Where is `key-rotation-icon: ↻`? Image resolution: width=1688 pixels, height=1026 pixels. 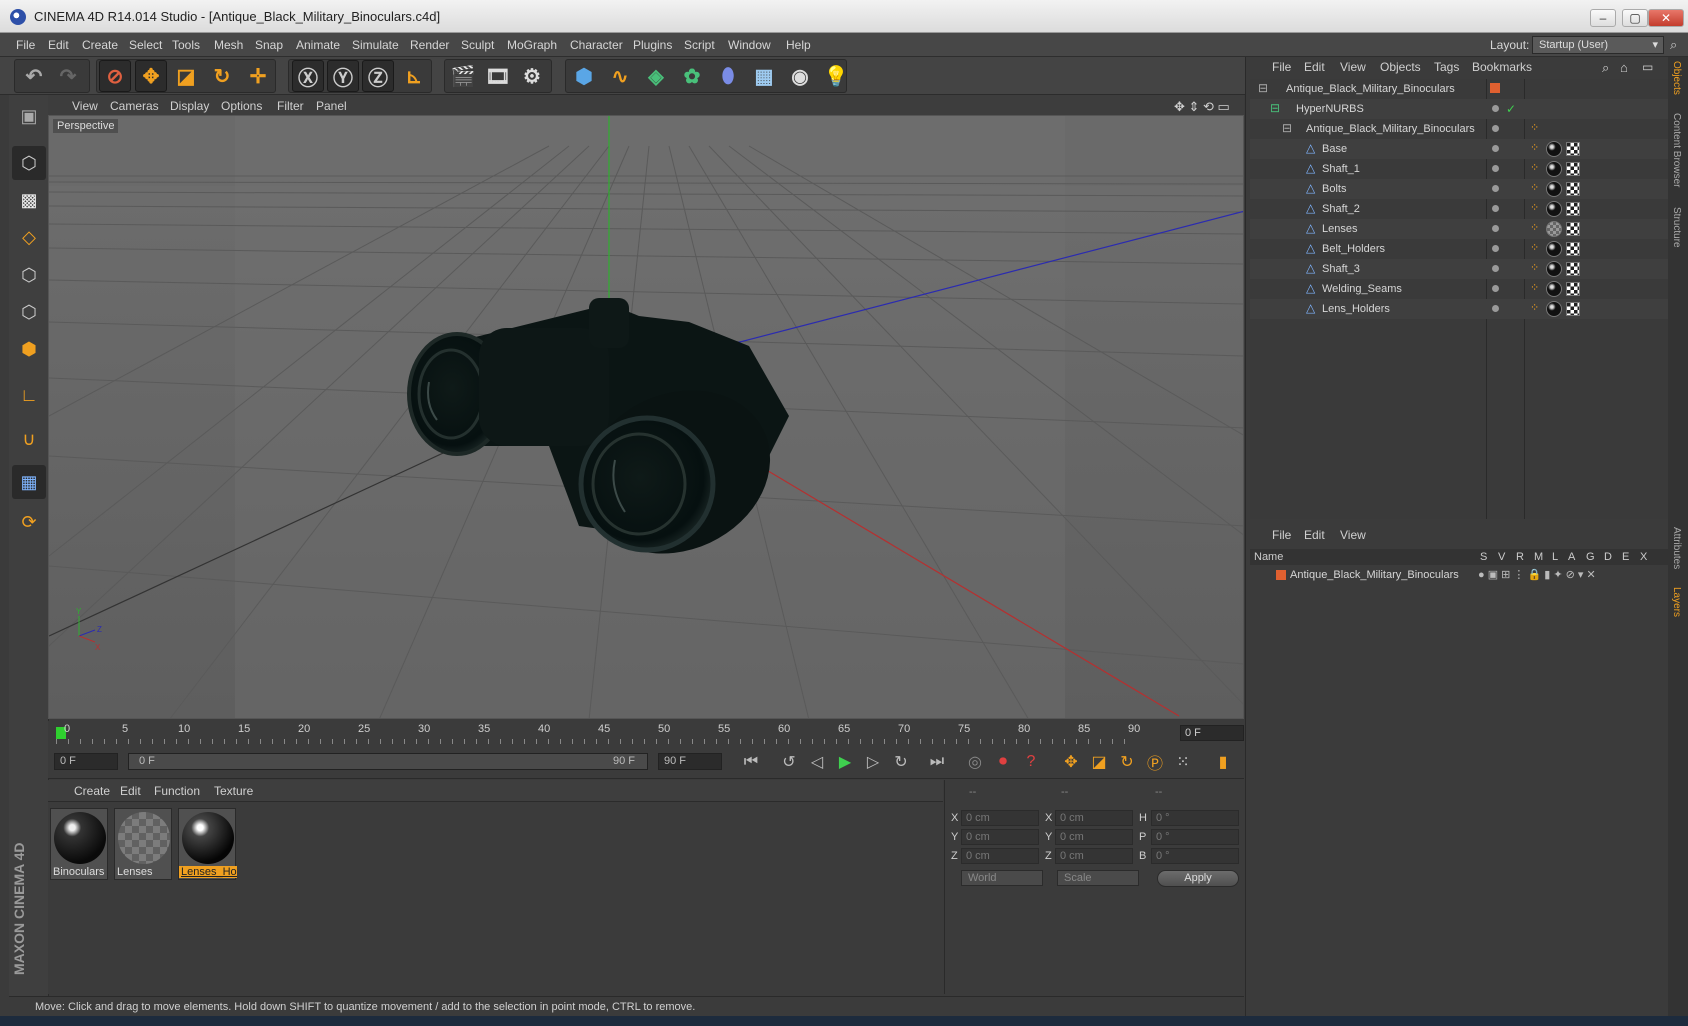
key-rotation-icon: ↻ is located at coordinates (1127, 762).